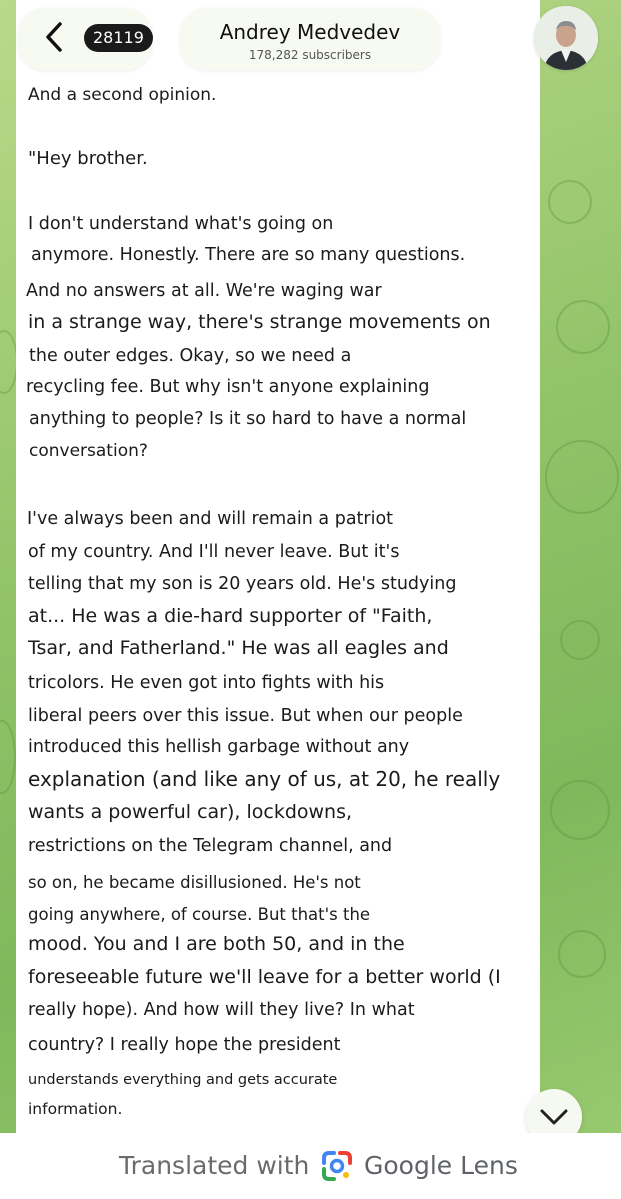  I want to click on profile-photo, so click(566, 38).